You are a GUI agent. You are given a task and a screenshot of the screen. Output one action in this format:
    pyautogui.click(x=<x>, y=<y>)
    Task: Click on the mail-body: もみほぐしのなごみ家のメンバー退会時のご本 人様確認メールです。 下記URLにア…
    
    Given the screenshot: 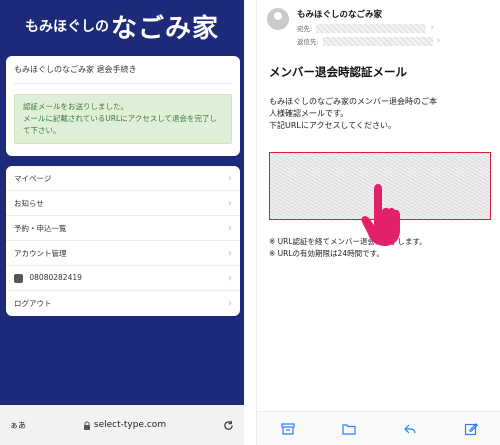 What is the action you would take?
    pyautogui.click(x=378, y=106)
    